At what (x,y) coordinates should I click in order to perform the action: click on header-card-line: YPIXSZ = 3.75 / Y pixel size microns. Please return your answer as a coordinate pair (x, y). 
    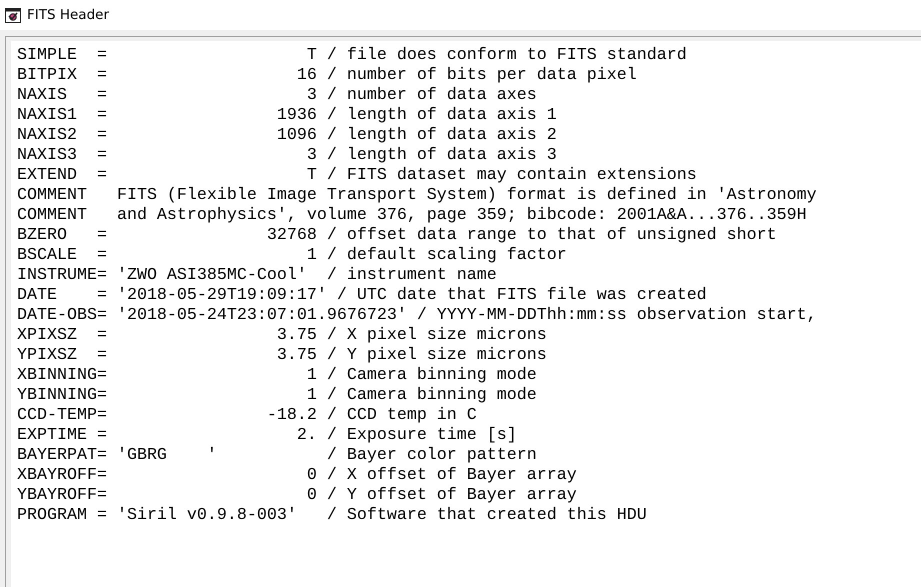
    Looking at the image, I should click on (282, 356).